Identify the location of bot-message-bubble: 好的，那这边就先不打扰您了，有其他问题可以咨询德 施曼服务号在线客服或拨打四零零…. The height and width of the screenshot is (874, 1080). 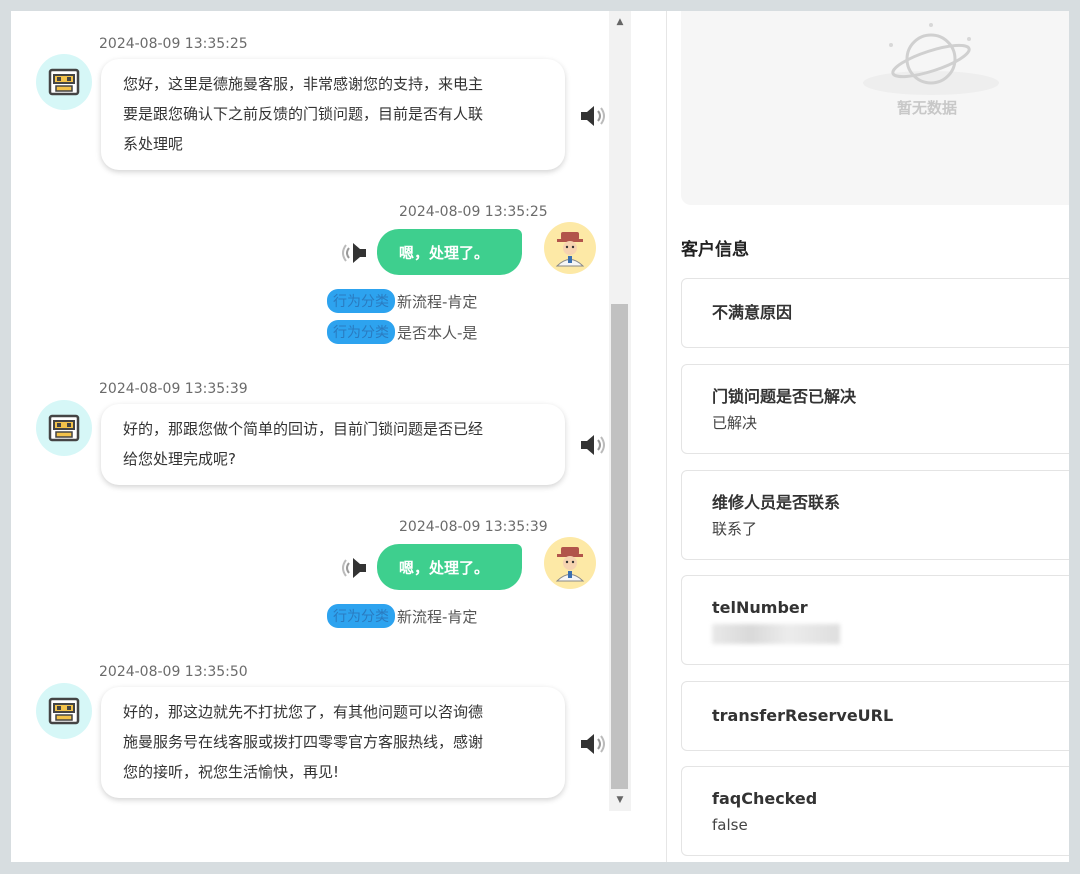
(333, 742).